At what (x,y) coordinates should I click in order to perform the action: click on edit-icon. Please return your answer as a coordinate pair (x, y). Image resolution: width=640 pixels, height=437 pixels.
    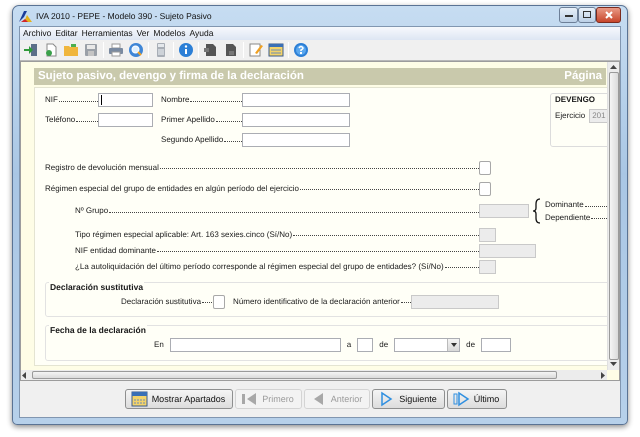
    Looking at the image, I should click on (256, 50).